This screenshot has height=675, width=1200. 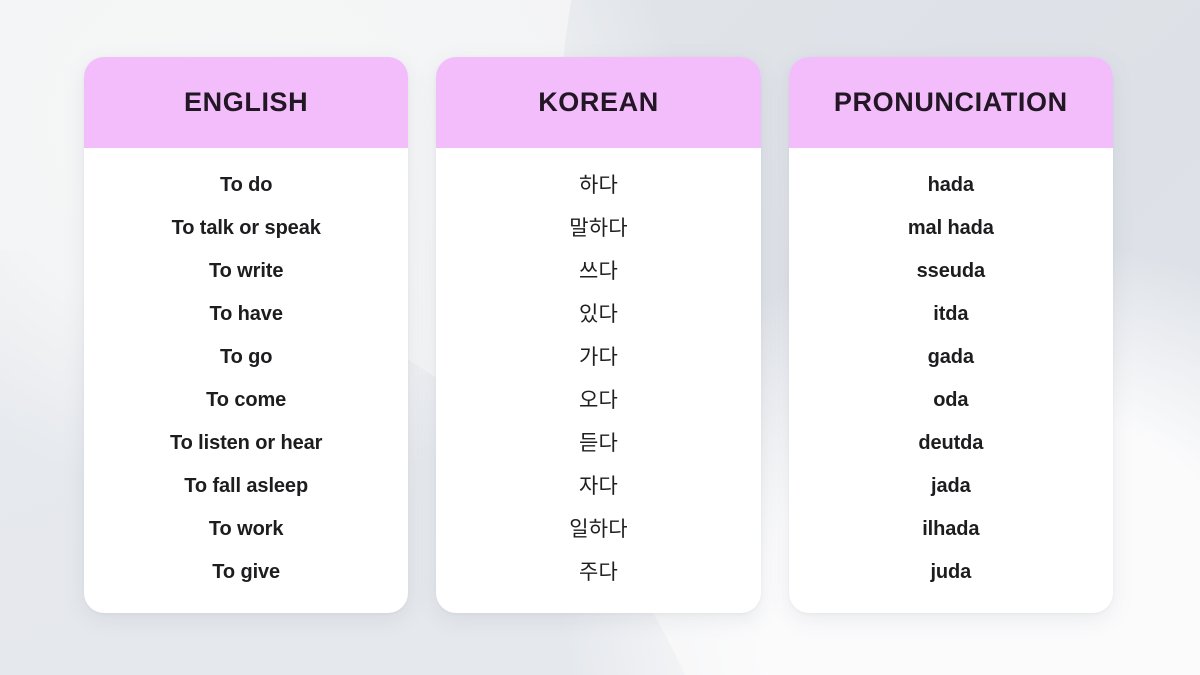 What do you see at coordinates (246, 314) in the screenshot?
I see `table-cell: To have` at bounding box center [246, 314].